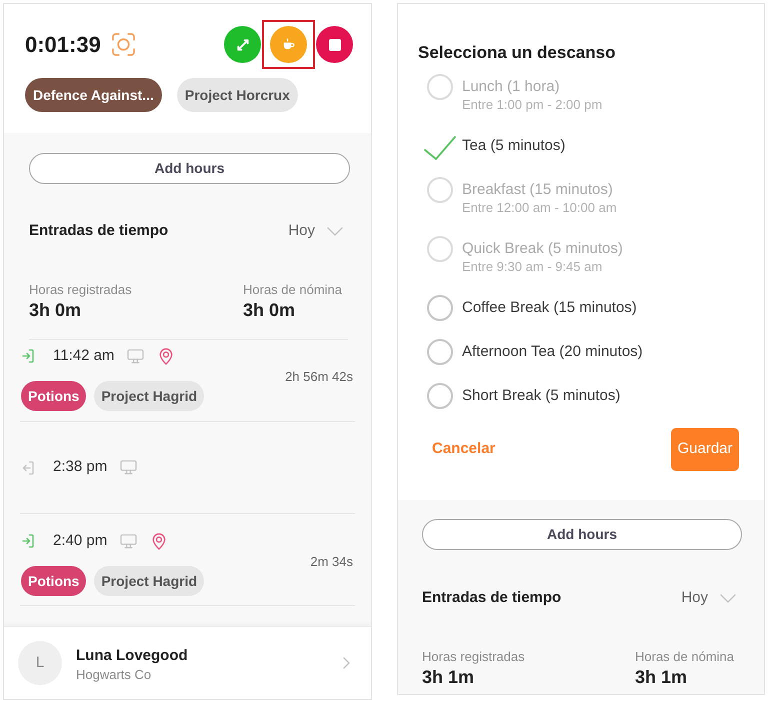  Describe the element at coordinates (63, 45) in the screenshot. I see `timer-display: 0:01:39` at that location.